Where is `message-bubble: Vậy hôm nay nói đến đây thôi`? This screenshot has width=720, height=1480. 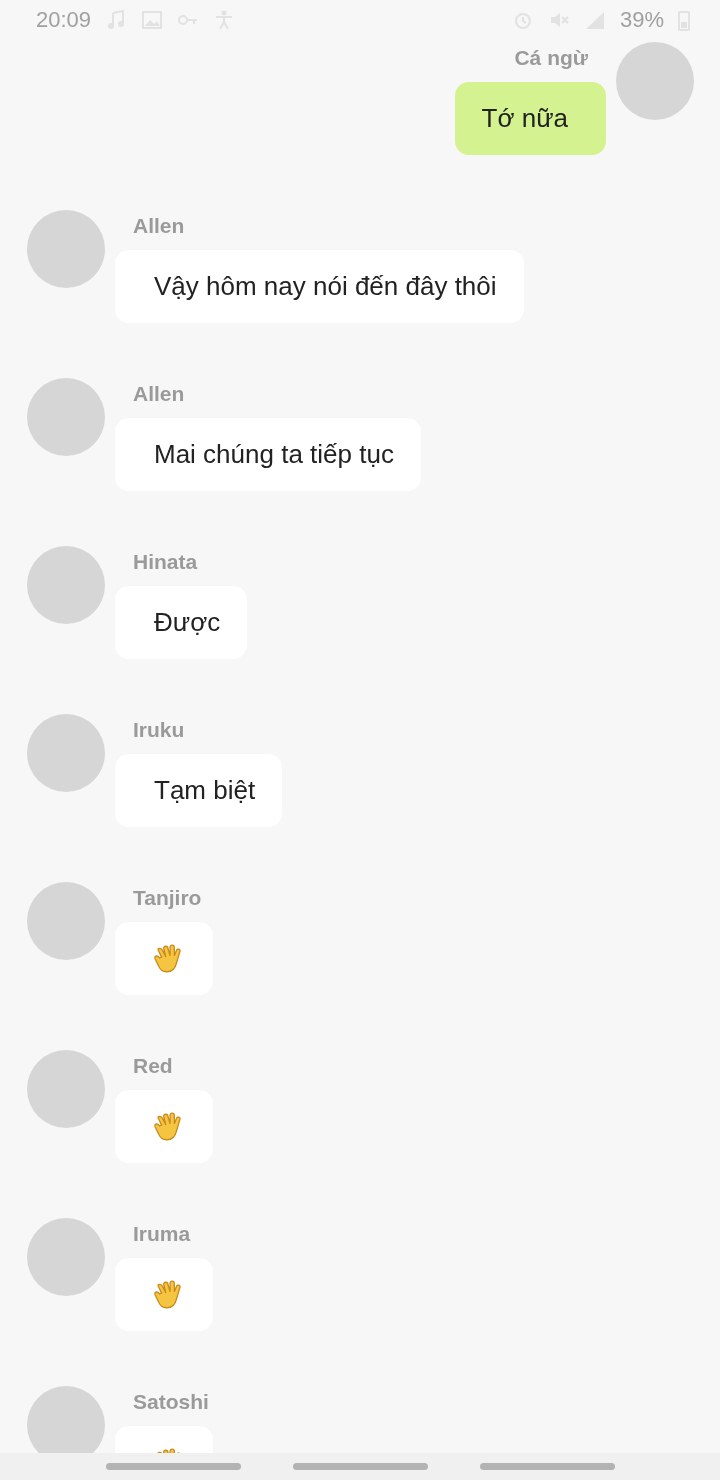 message-bubble: Vậy hôm nay nói đến đây thôi is located at coordinates (319, 286).